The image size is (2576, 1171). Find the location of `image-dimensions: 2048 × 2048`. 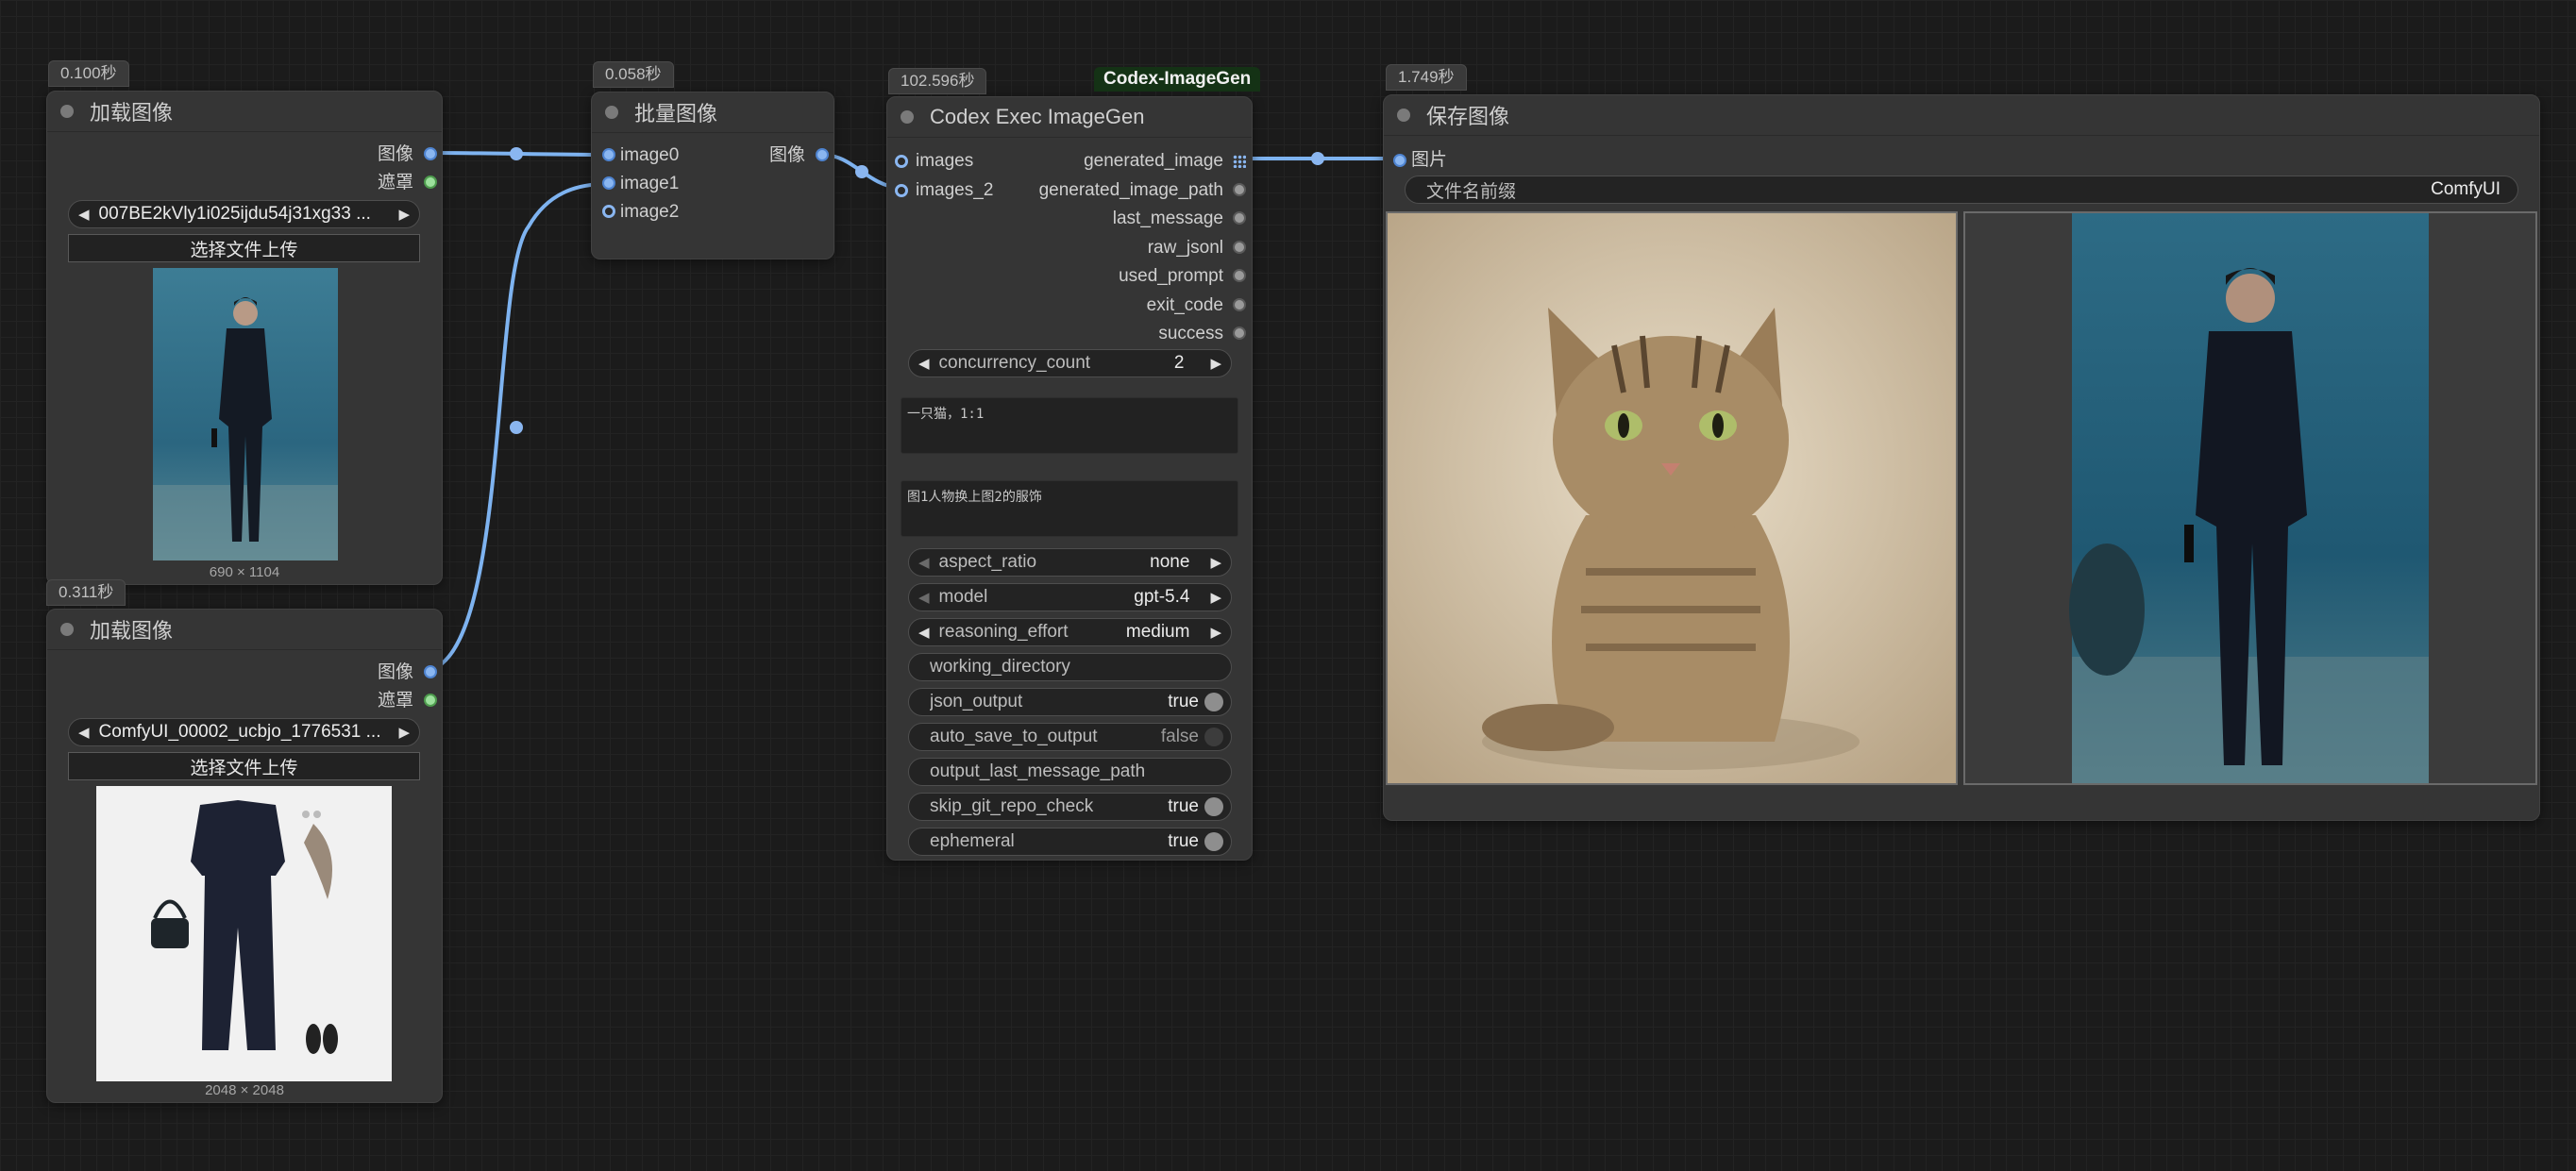

image-dimensions: 2048 × 2048 is located at coordinates (244, 1090).